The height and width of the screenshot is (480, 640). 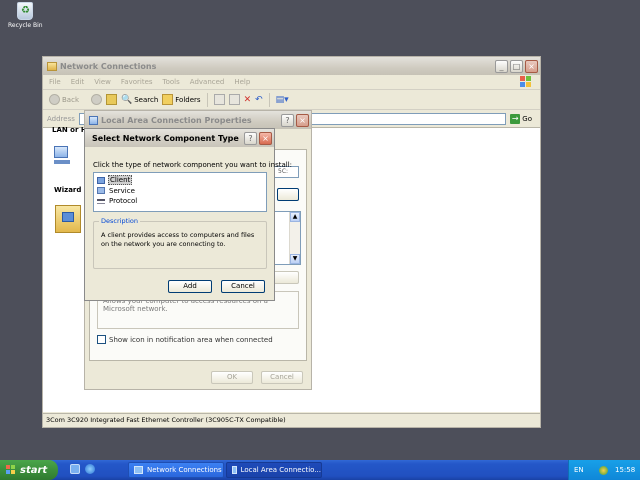 What do you see at coordinates (165, 138) in the screenshot?
I see `select-component-title: Select Network Component Type` at bounding box center [165, 138].